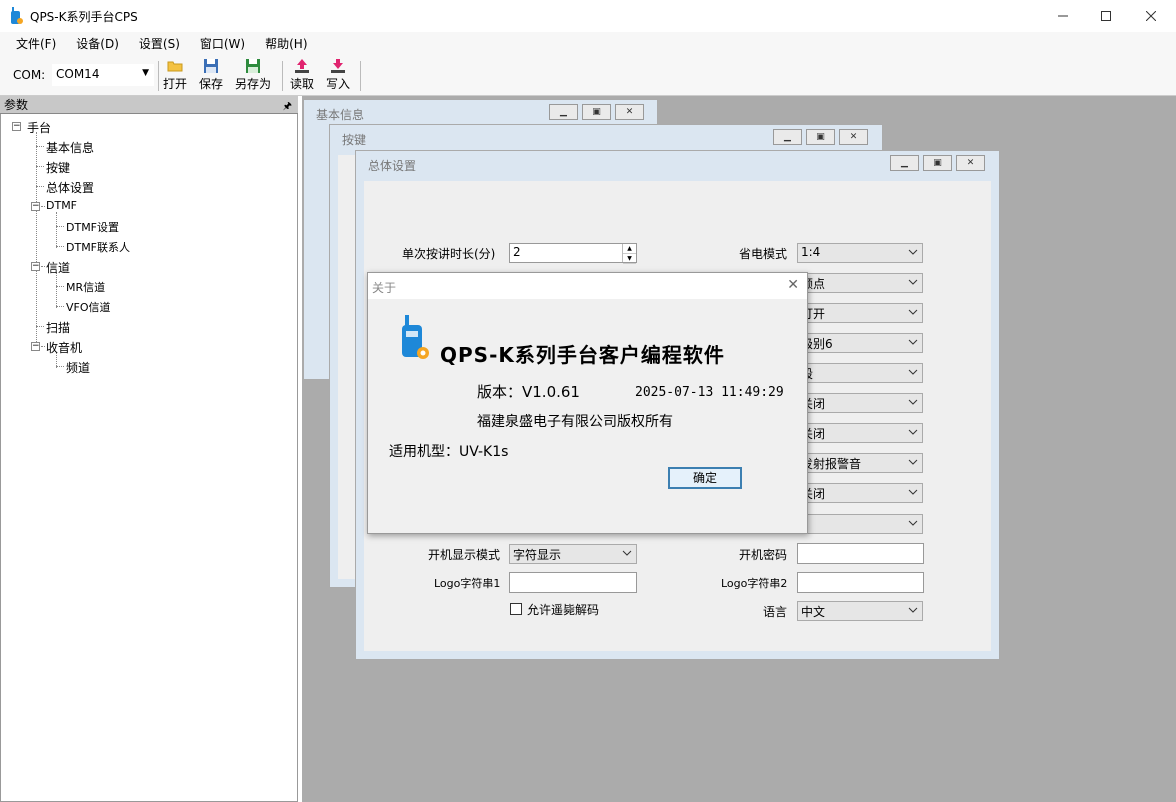 This screenshot has width=1176, height=802. I want to click on tree-node-dtmf: DTMF, so click(61, 205).